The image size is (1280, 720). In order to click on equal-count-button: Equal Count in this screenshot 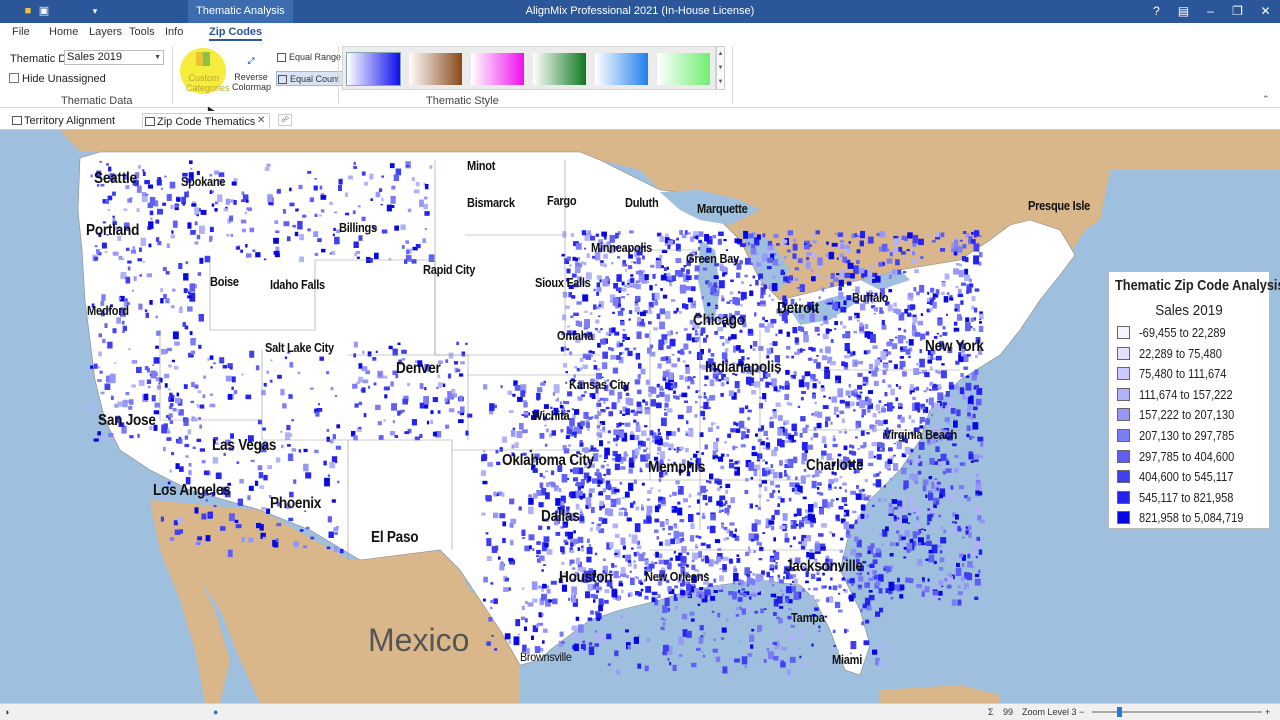, I will do `click(309, 78)`.